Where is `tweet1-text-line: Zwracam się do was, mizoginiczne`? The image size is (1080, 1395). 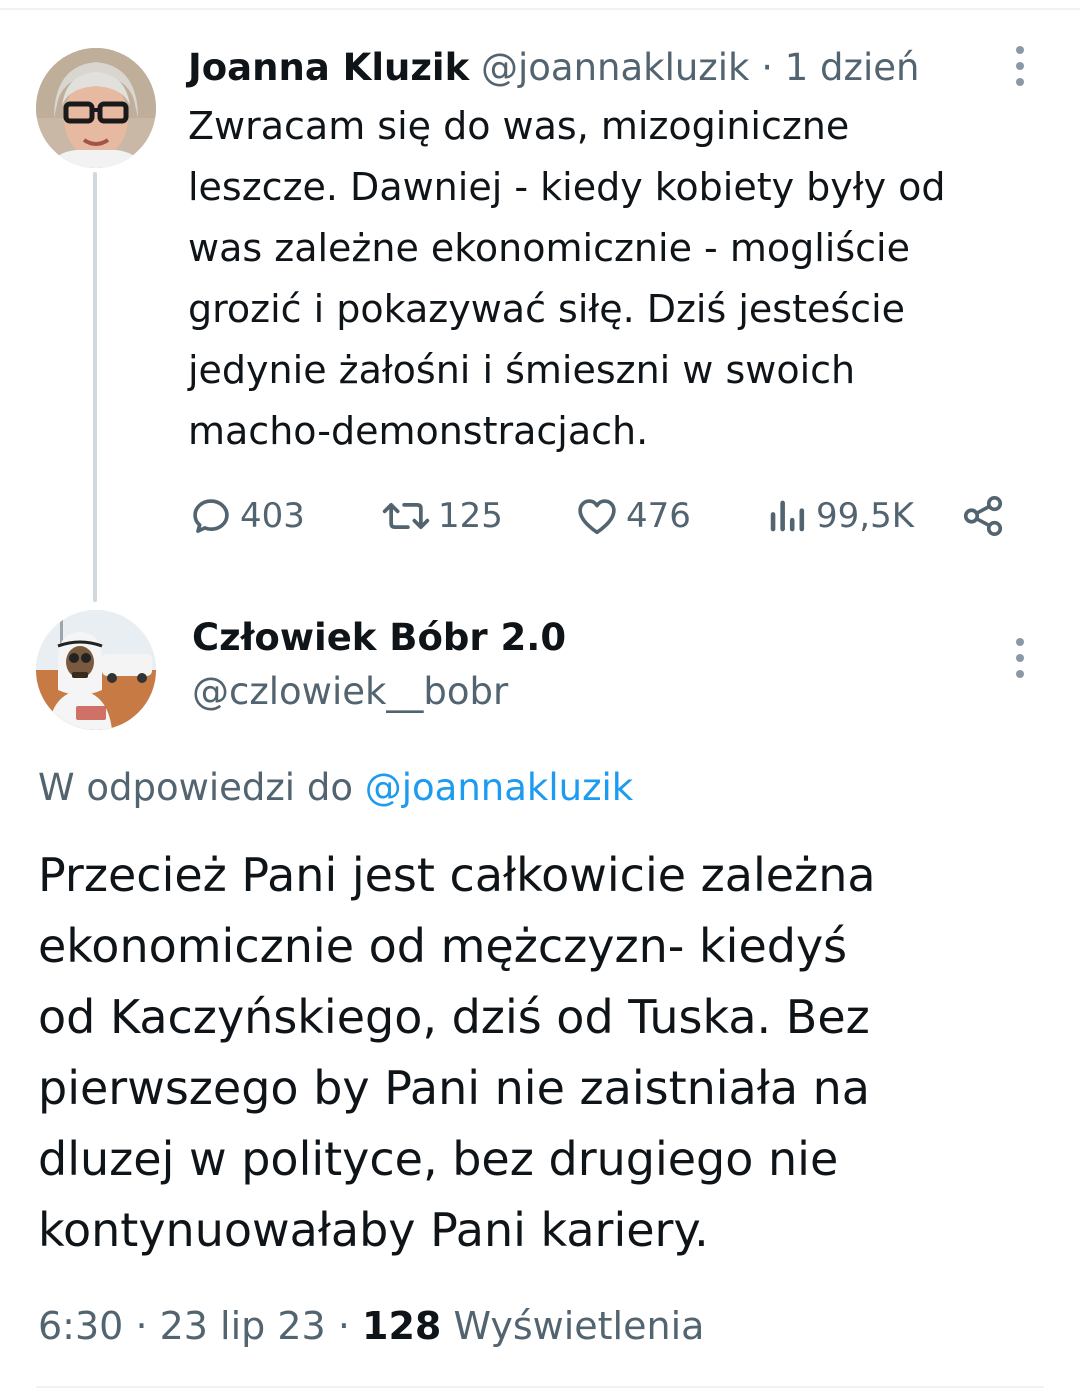
tweet1-text-line: Zwracam się do was, mizoginiczne is located at coordinates (519, 126).